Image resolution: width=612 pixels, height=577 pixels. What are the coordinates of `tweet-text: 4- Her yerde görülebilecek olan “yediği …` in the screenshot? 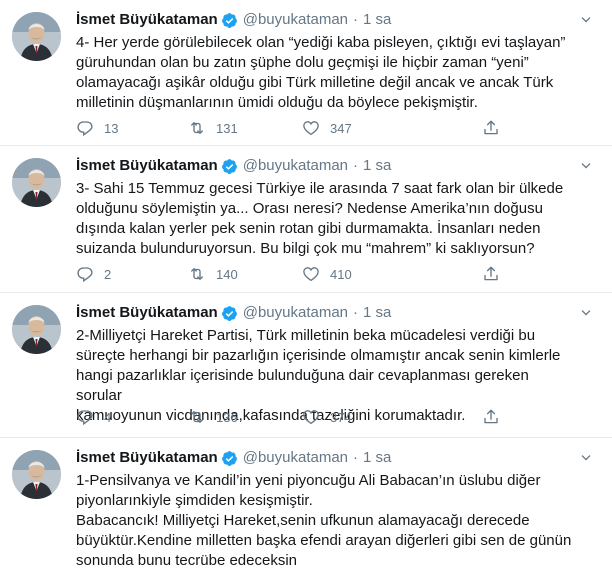 It's located at (321, 72).